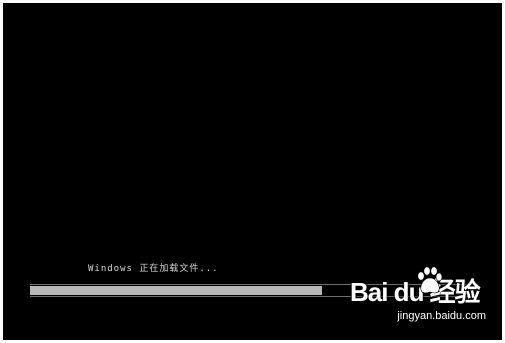 This screenshot has height=343, width=505. I want to click on loading-progress-bar, so click(251, 290).